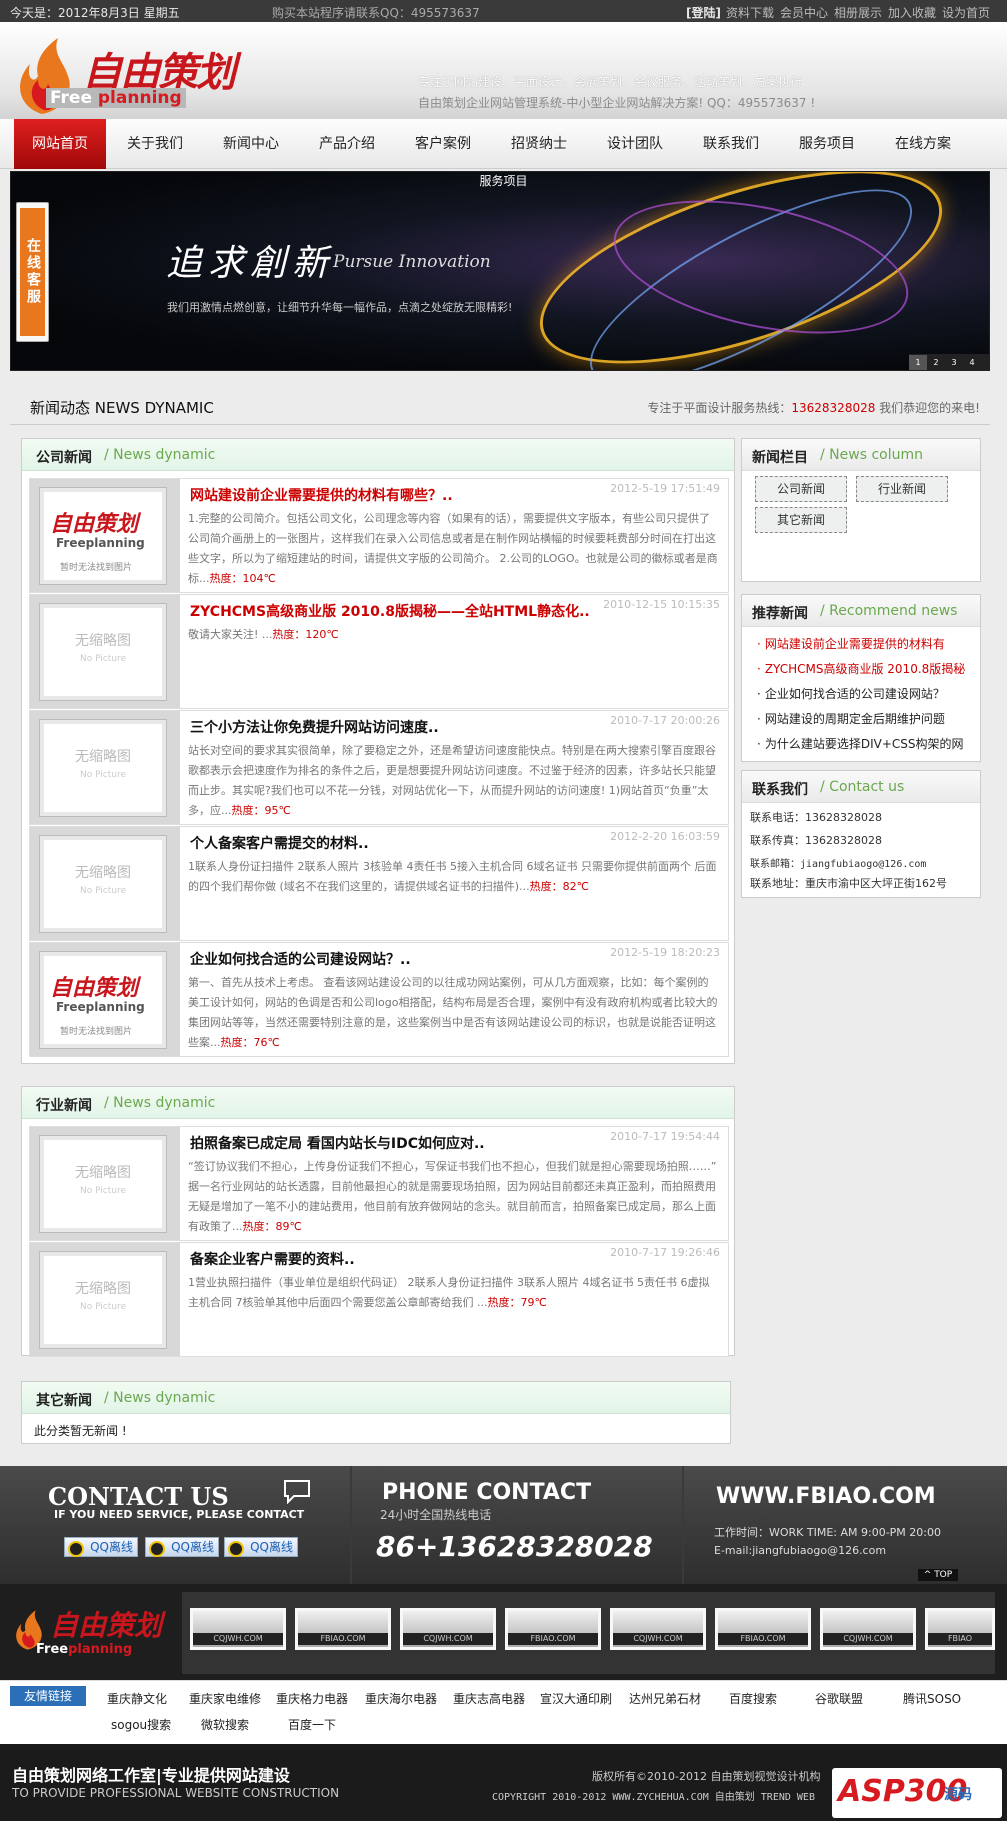 The width and height of the screenshot is (1007, 1821). Describe the element at coordinates (337, 1143) in the screenshot. I see `news-title: 拍照备案已成定局 看国内站长与IDC如何应对..` at that location.